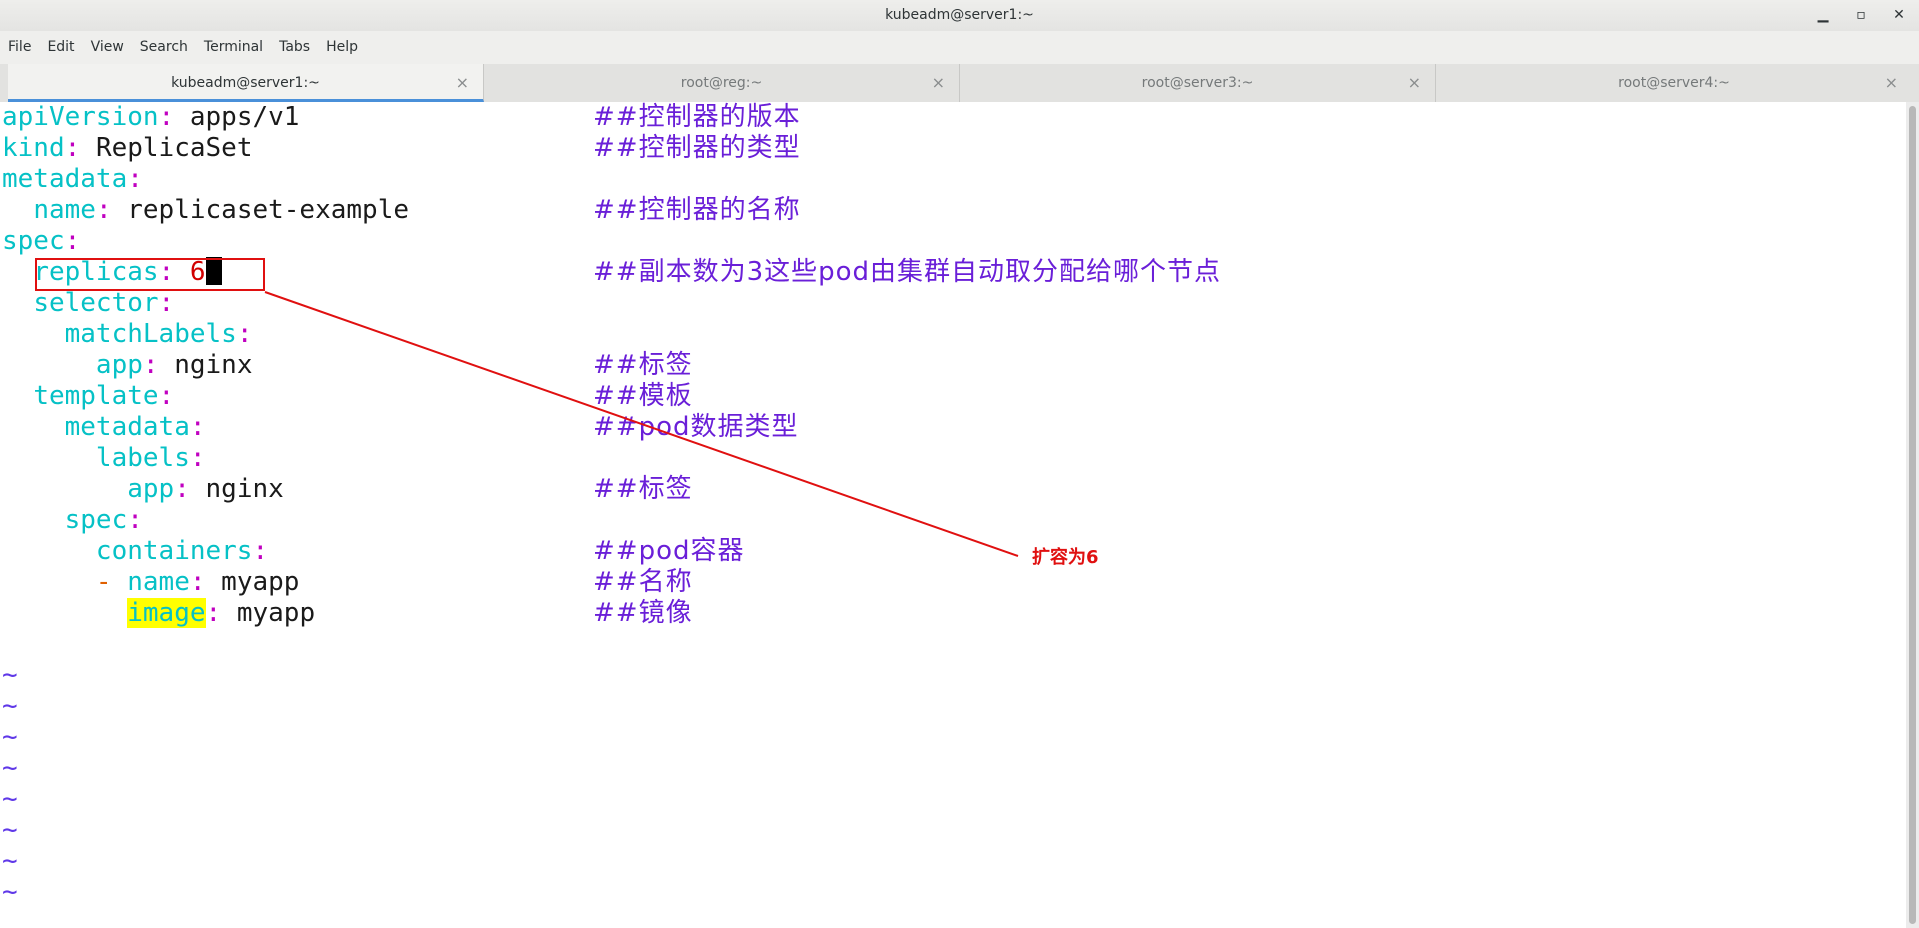  What do you see at coordinates (1899, 15) in the screenshot?
I see `close-icon: ✕` at bounding box center [1899, 15].